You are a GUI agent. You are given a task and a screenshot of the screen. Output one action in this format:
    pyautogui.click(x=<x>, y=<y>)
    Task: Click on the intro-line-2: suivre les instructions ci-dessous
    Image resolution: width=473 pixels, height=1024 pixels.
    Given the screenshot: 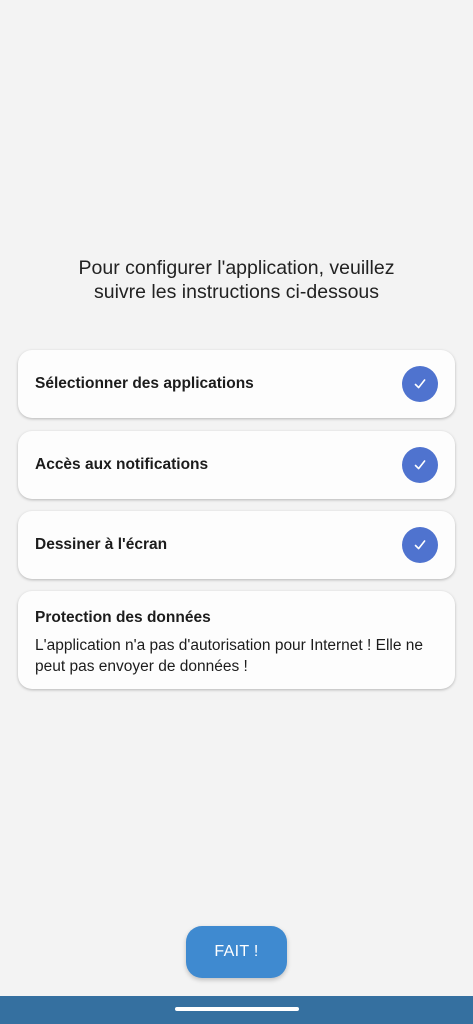 What is the action you would take?
    pyautogui.click(x=236, y=292)
    